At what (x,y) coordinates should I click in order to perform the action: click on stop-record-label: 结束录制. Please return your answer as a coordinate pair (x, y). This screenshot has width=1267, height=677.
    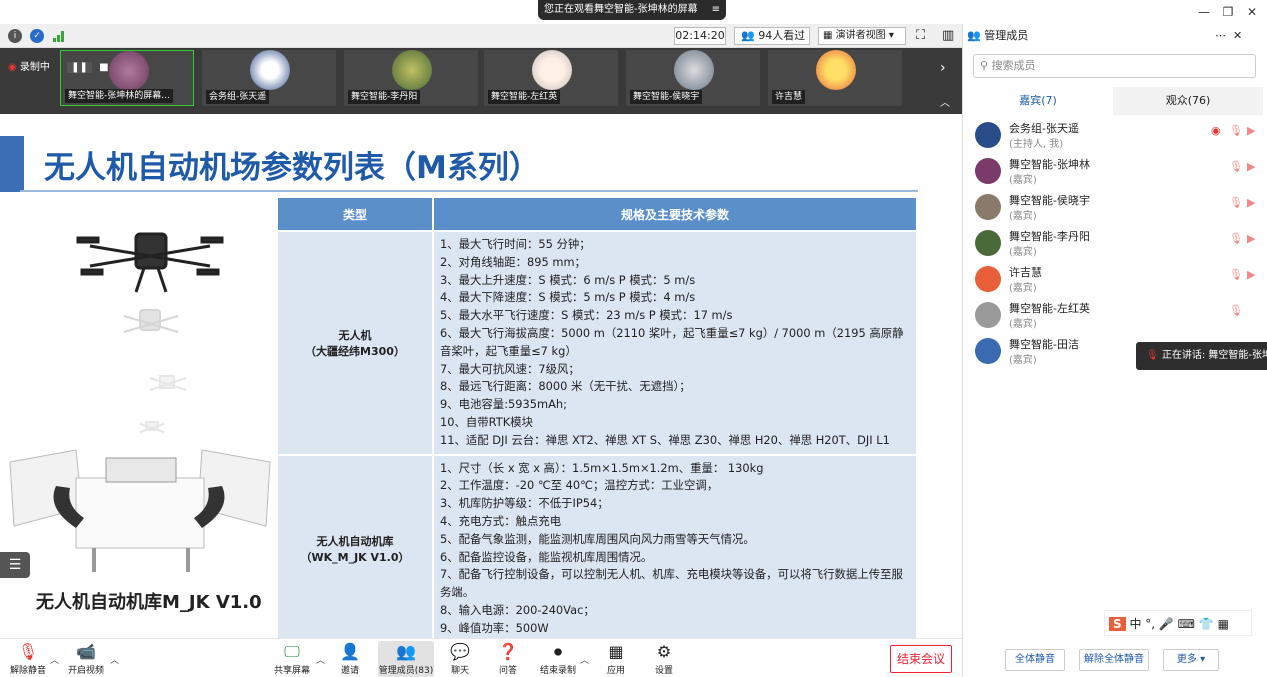
    Looking at the image, I should click on (557, 671).